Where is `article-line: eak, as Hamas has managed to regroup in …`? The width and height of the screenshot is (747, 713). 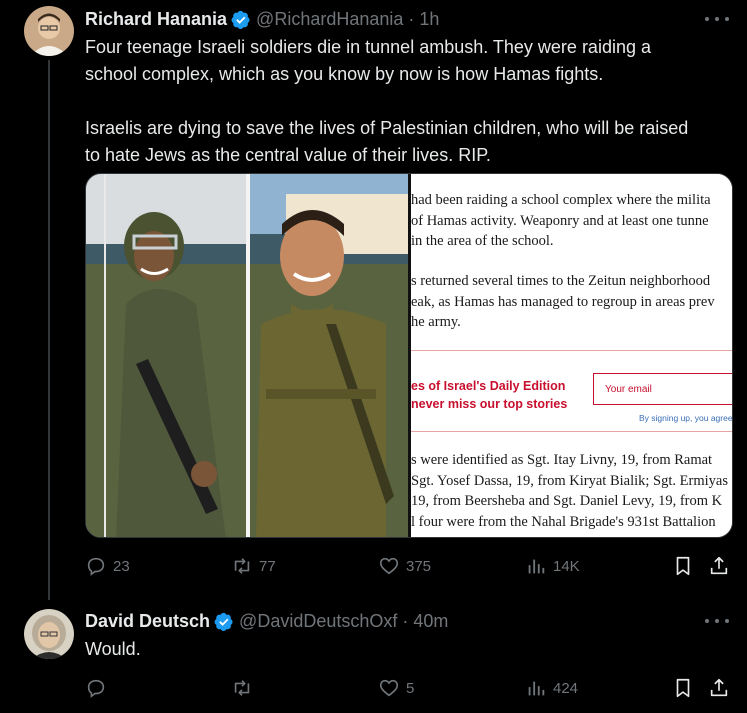 article-line: eak, as Hamas has managed to regroup in … is located at coordinates (563, 301).